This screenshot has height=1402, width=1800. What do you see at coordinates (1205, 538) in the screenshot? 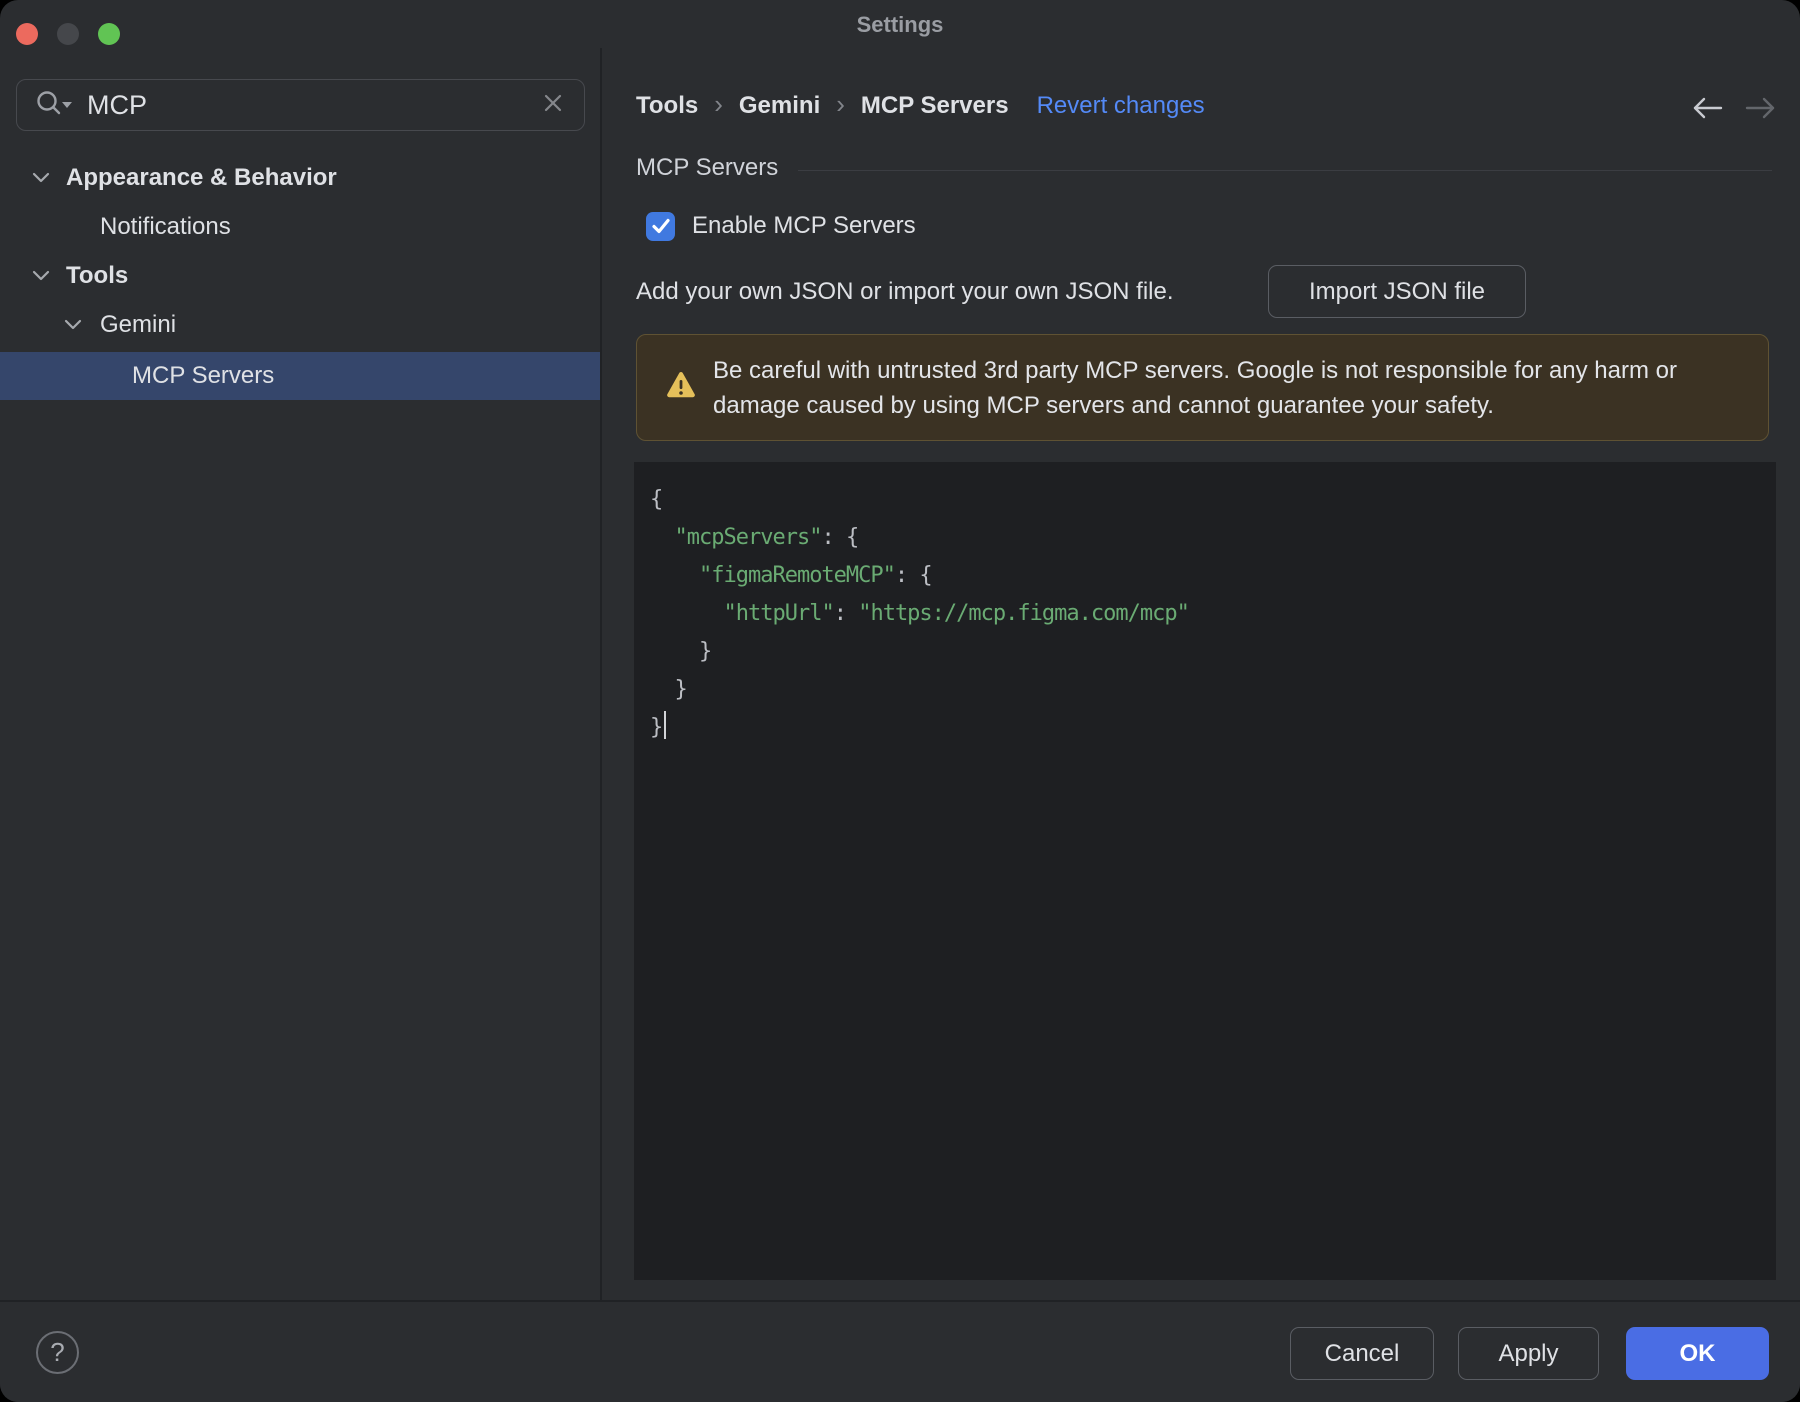
I see `code-line: "mcpServers": {` at bounding box center [1205, 538].